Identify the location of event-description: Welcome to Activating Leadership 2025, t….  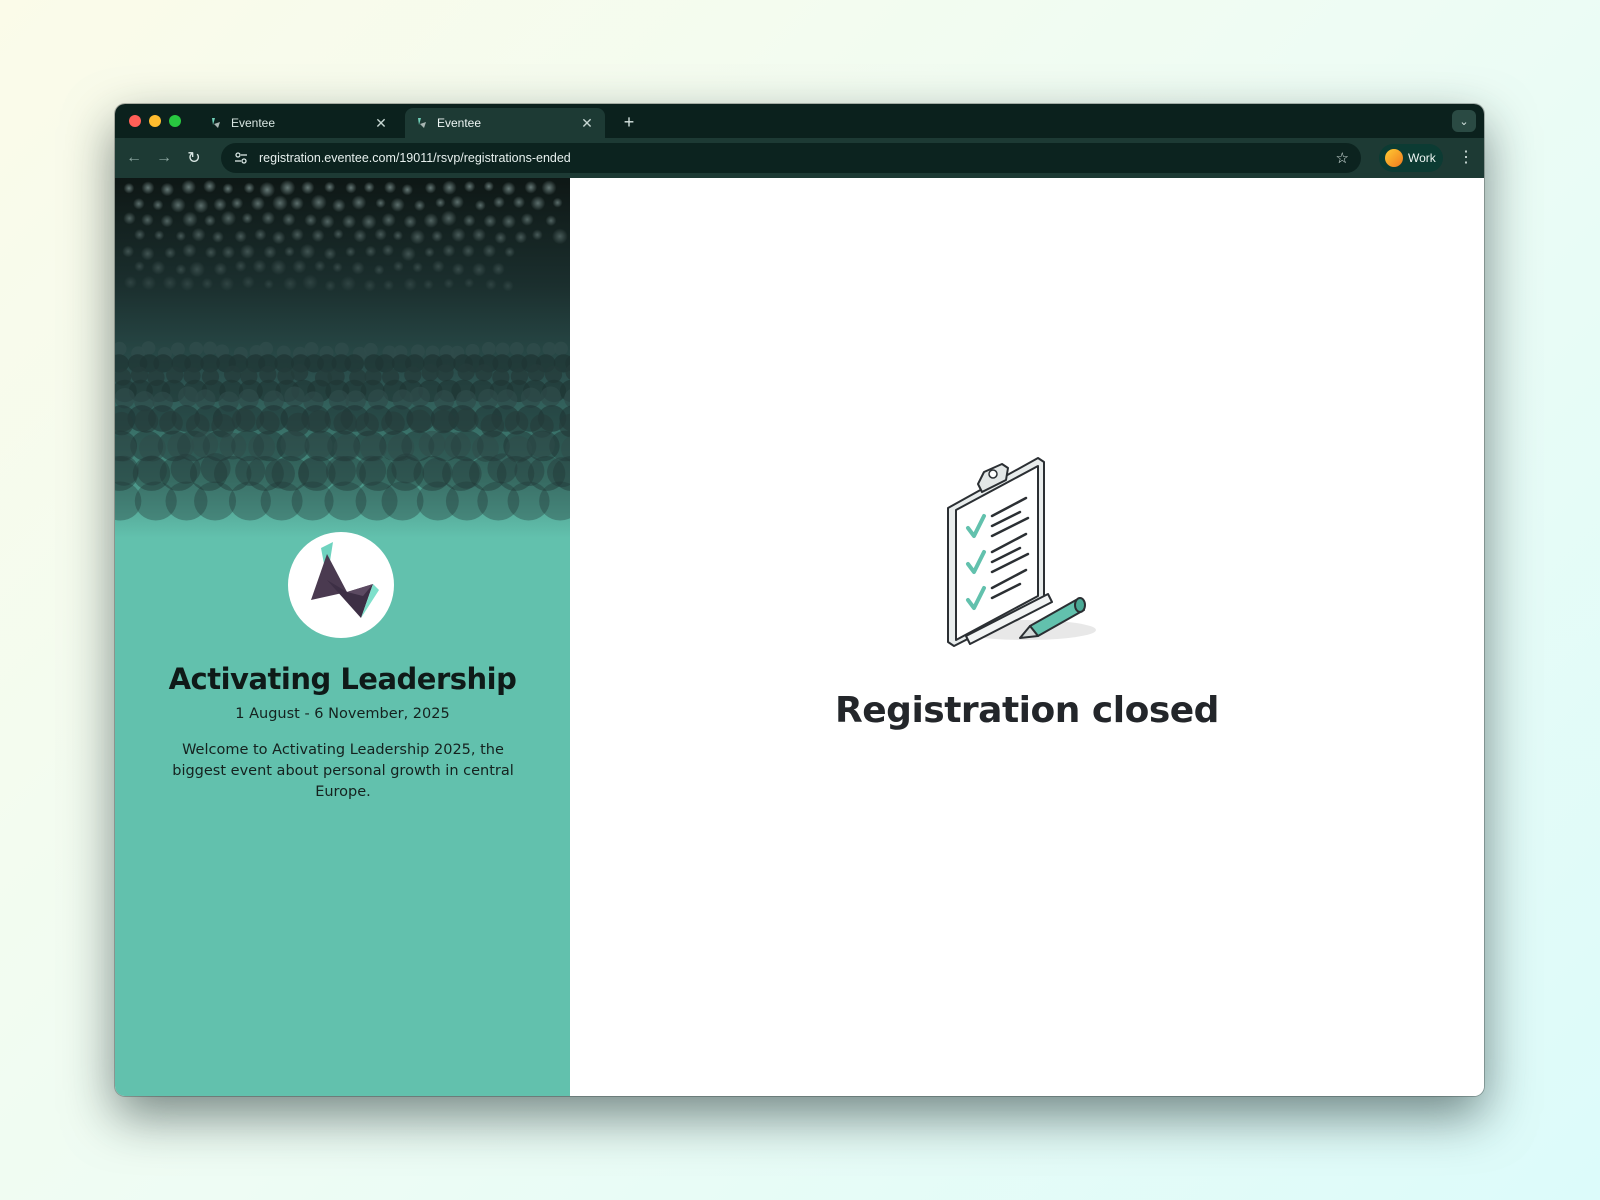
(343, 771).